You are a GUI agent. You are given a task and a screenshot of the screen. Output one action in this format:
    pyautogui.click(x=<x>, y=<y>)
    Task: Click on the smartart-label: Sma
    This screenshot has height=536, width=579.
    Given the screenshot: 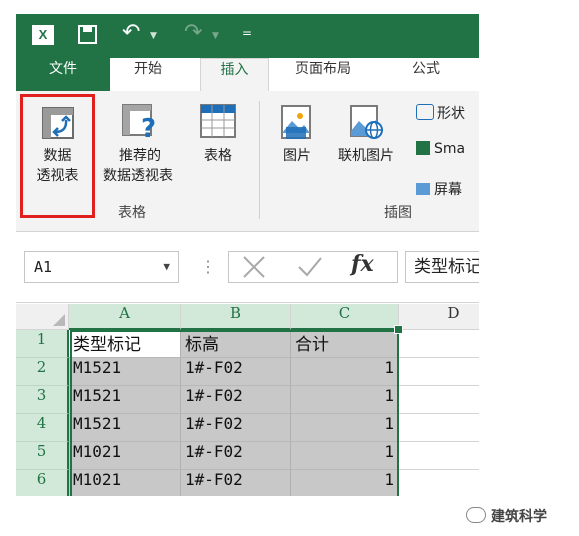 What is the action you would take?
    pyautogui.click(x=450, y=149)
    